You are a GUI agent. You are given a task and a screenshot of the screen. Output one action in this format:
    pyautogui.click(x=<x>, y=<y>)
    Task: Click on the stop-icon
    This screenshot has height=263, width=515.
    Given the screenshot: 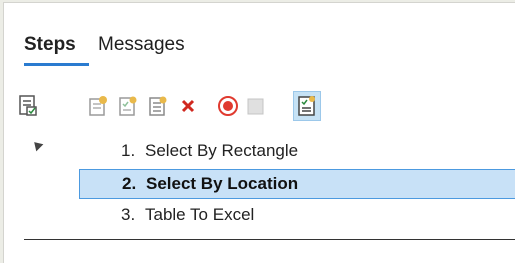 What is the action you would take?
    pyautogui.click(x=255, y=106)
    